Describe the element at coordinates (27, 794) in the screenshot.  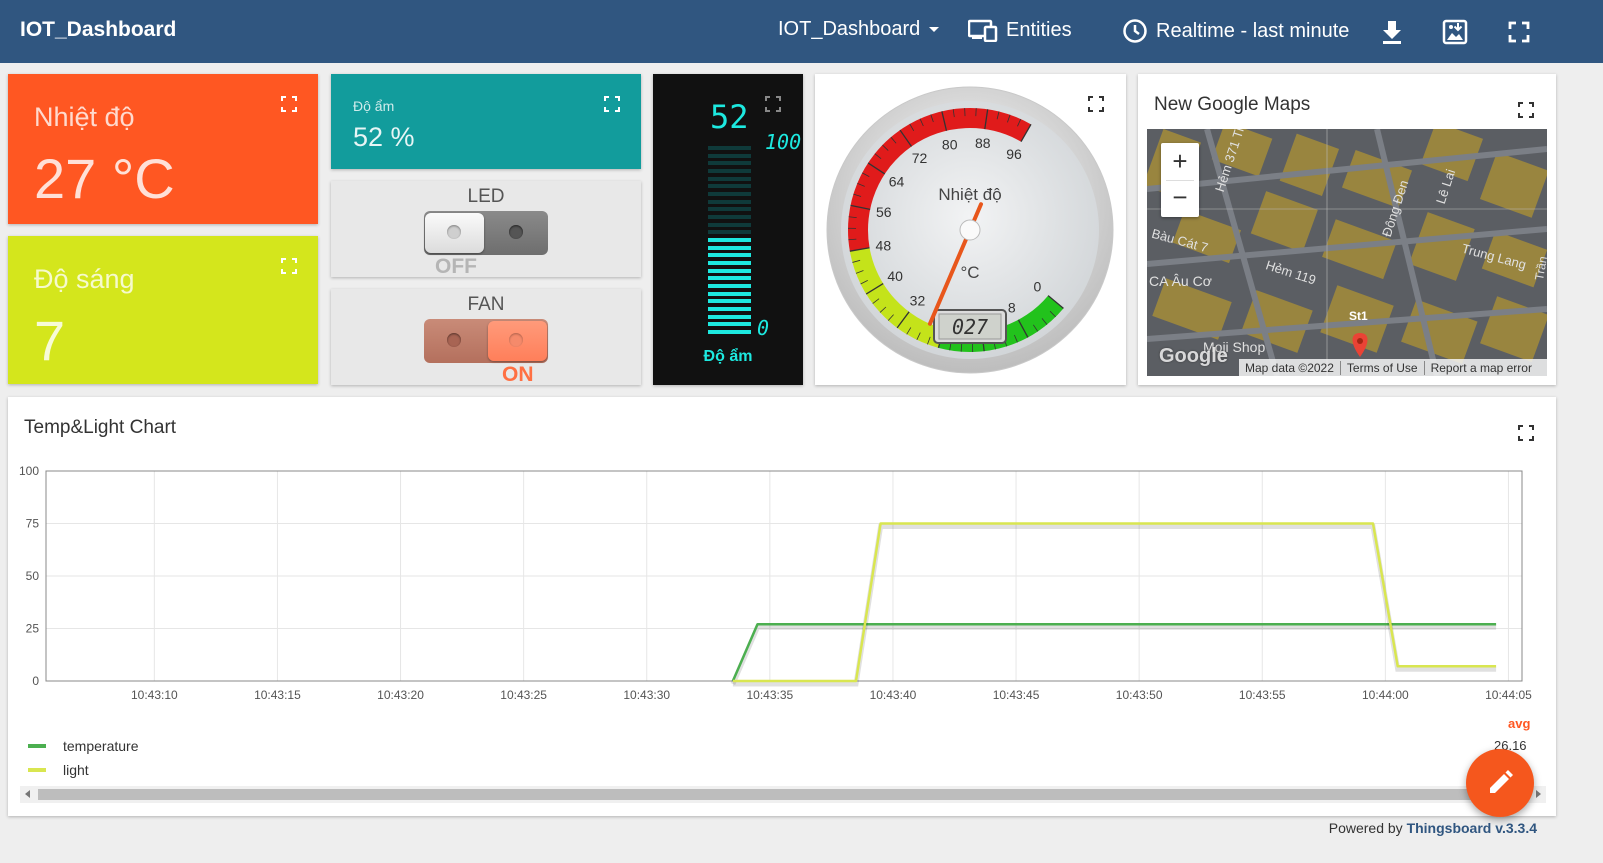
I see `scroll-left-icon` at that location.